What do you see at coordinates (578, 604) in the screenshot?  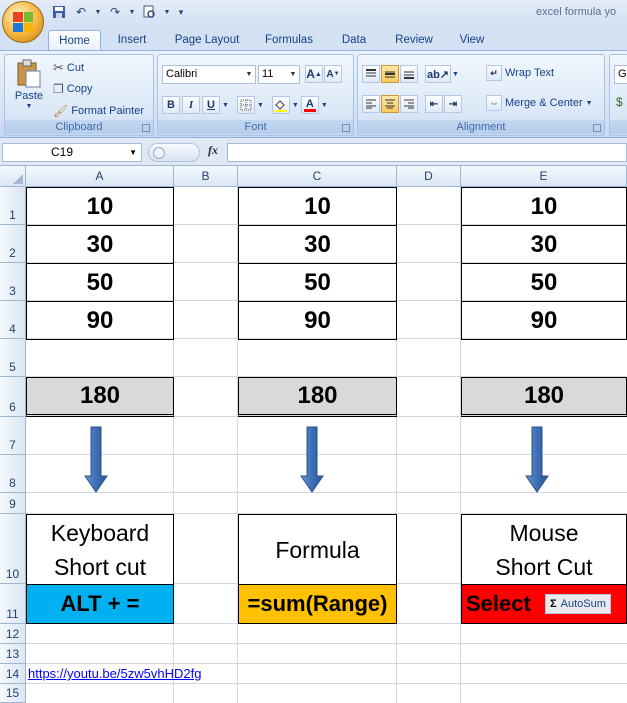 I see `autosum-button: Σ AutoSum` at bounding box center [578, 604].